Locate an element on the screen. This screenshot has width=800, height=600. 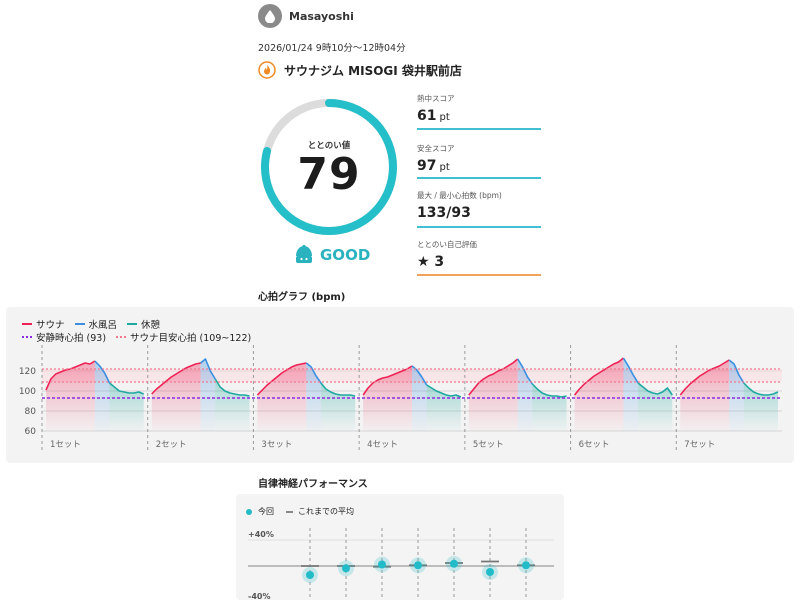
y-tick-label: 100 is located at coordinates (27, 392).